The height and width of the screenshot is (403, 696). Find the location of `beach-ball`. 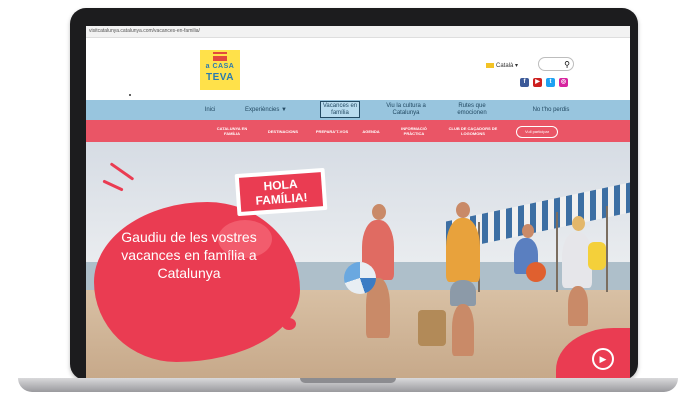

beach-ball is located at coordinates (360, 278).